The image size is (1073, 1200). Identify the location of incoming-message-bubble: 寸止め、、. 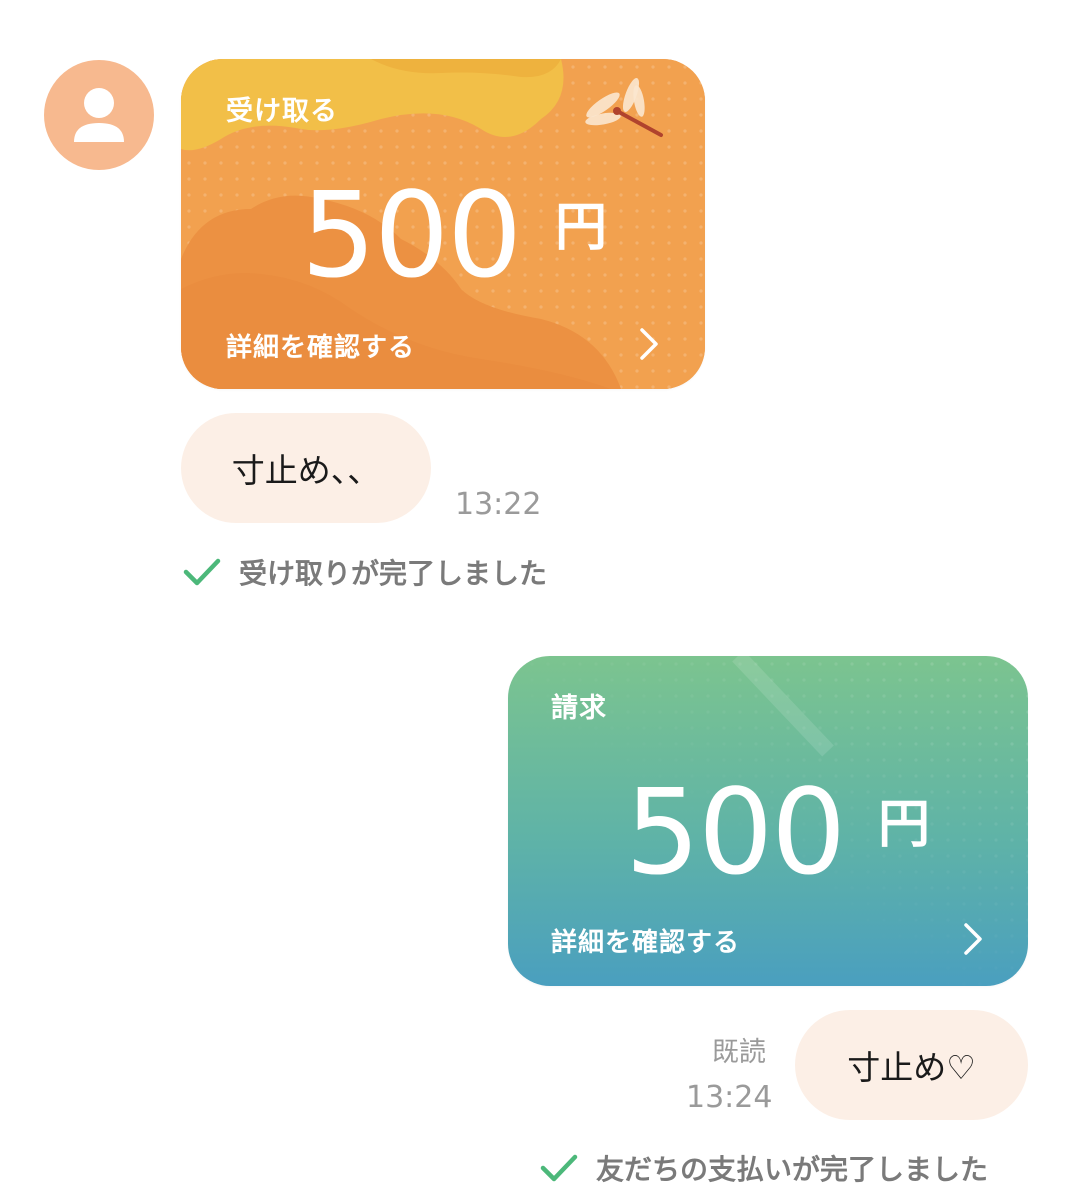
(306, 468).